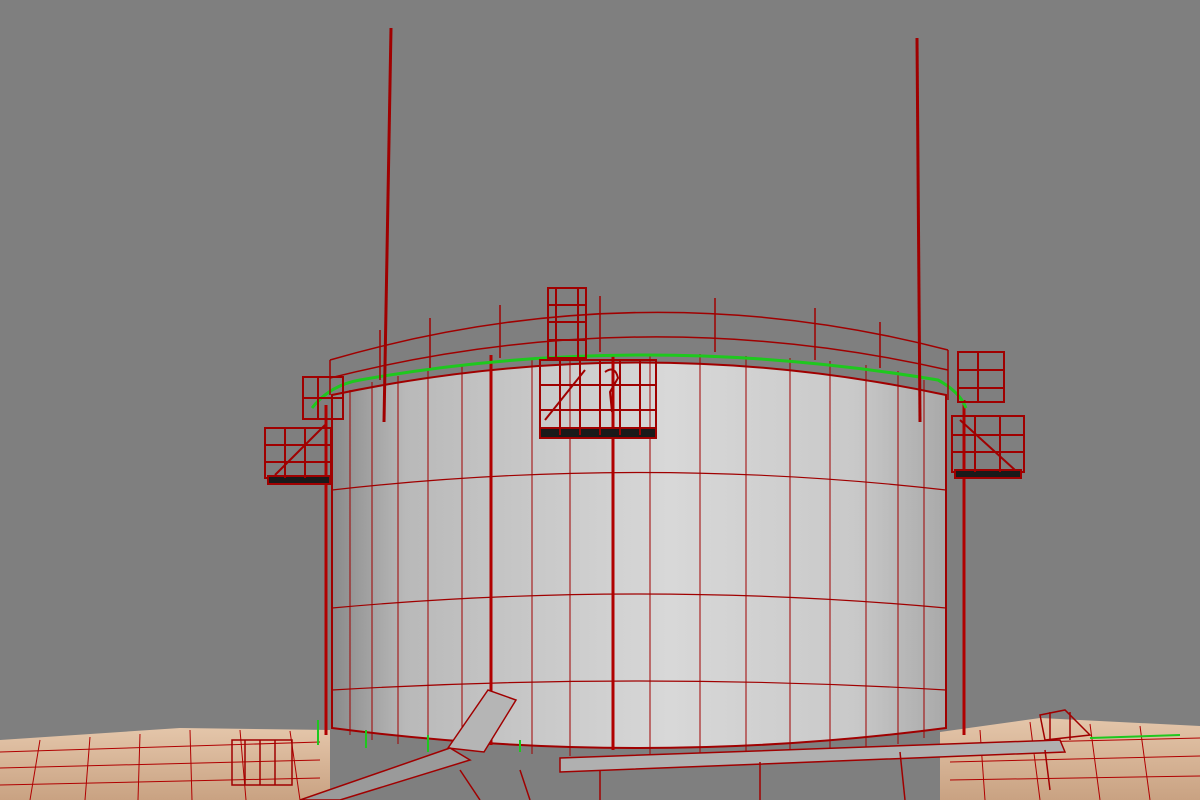 Image resolution: width=1200 pixels, height=800 pixels. What do you see at coordinates (567, 323) in the screenshot?
I see `stair-tower` at bounding box center [567, 323].